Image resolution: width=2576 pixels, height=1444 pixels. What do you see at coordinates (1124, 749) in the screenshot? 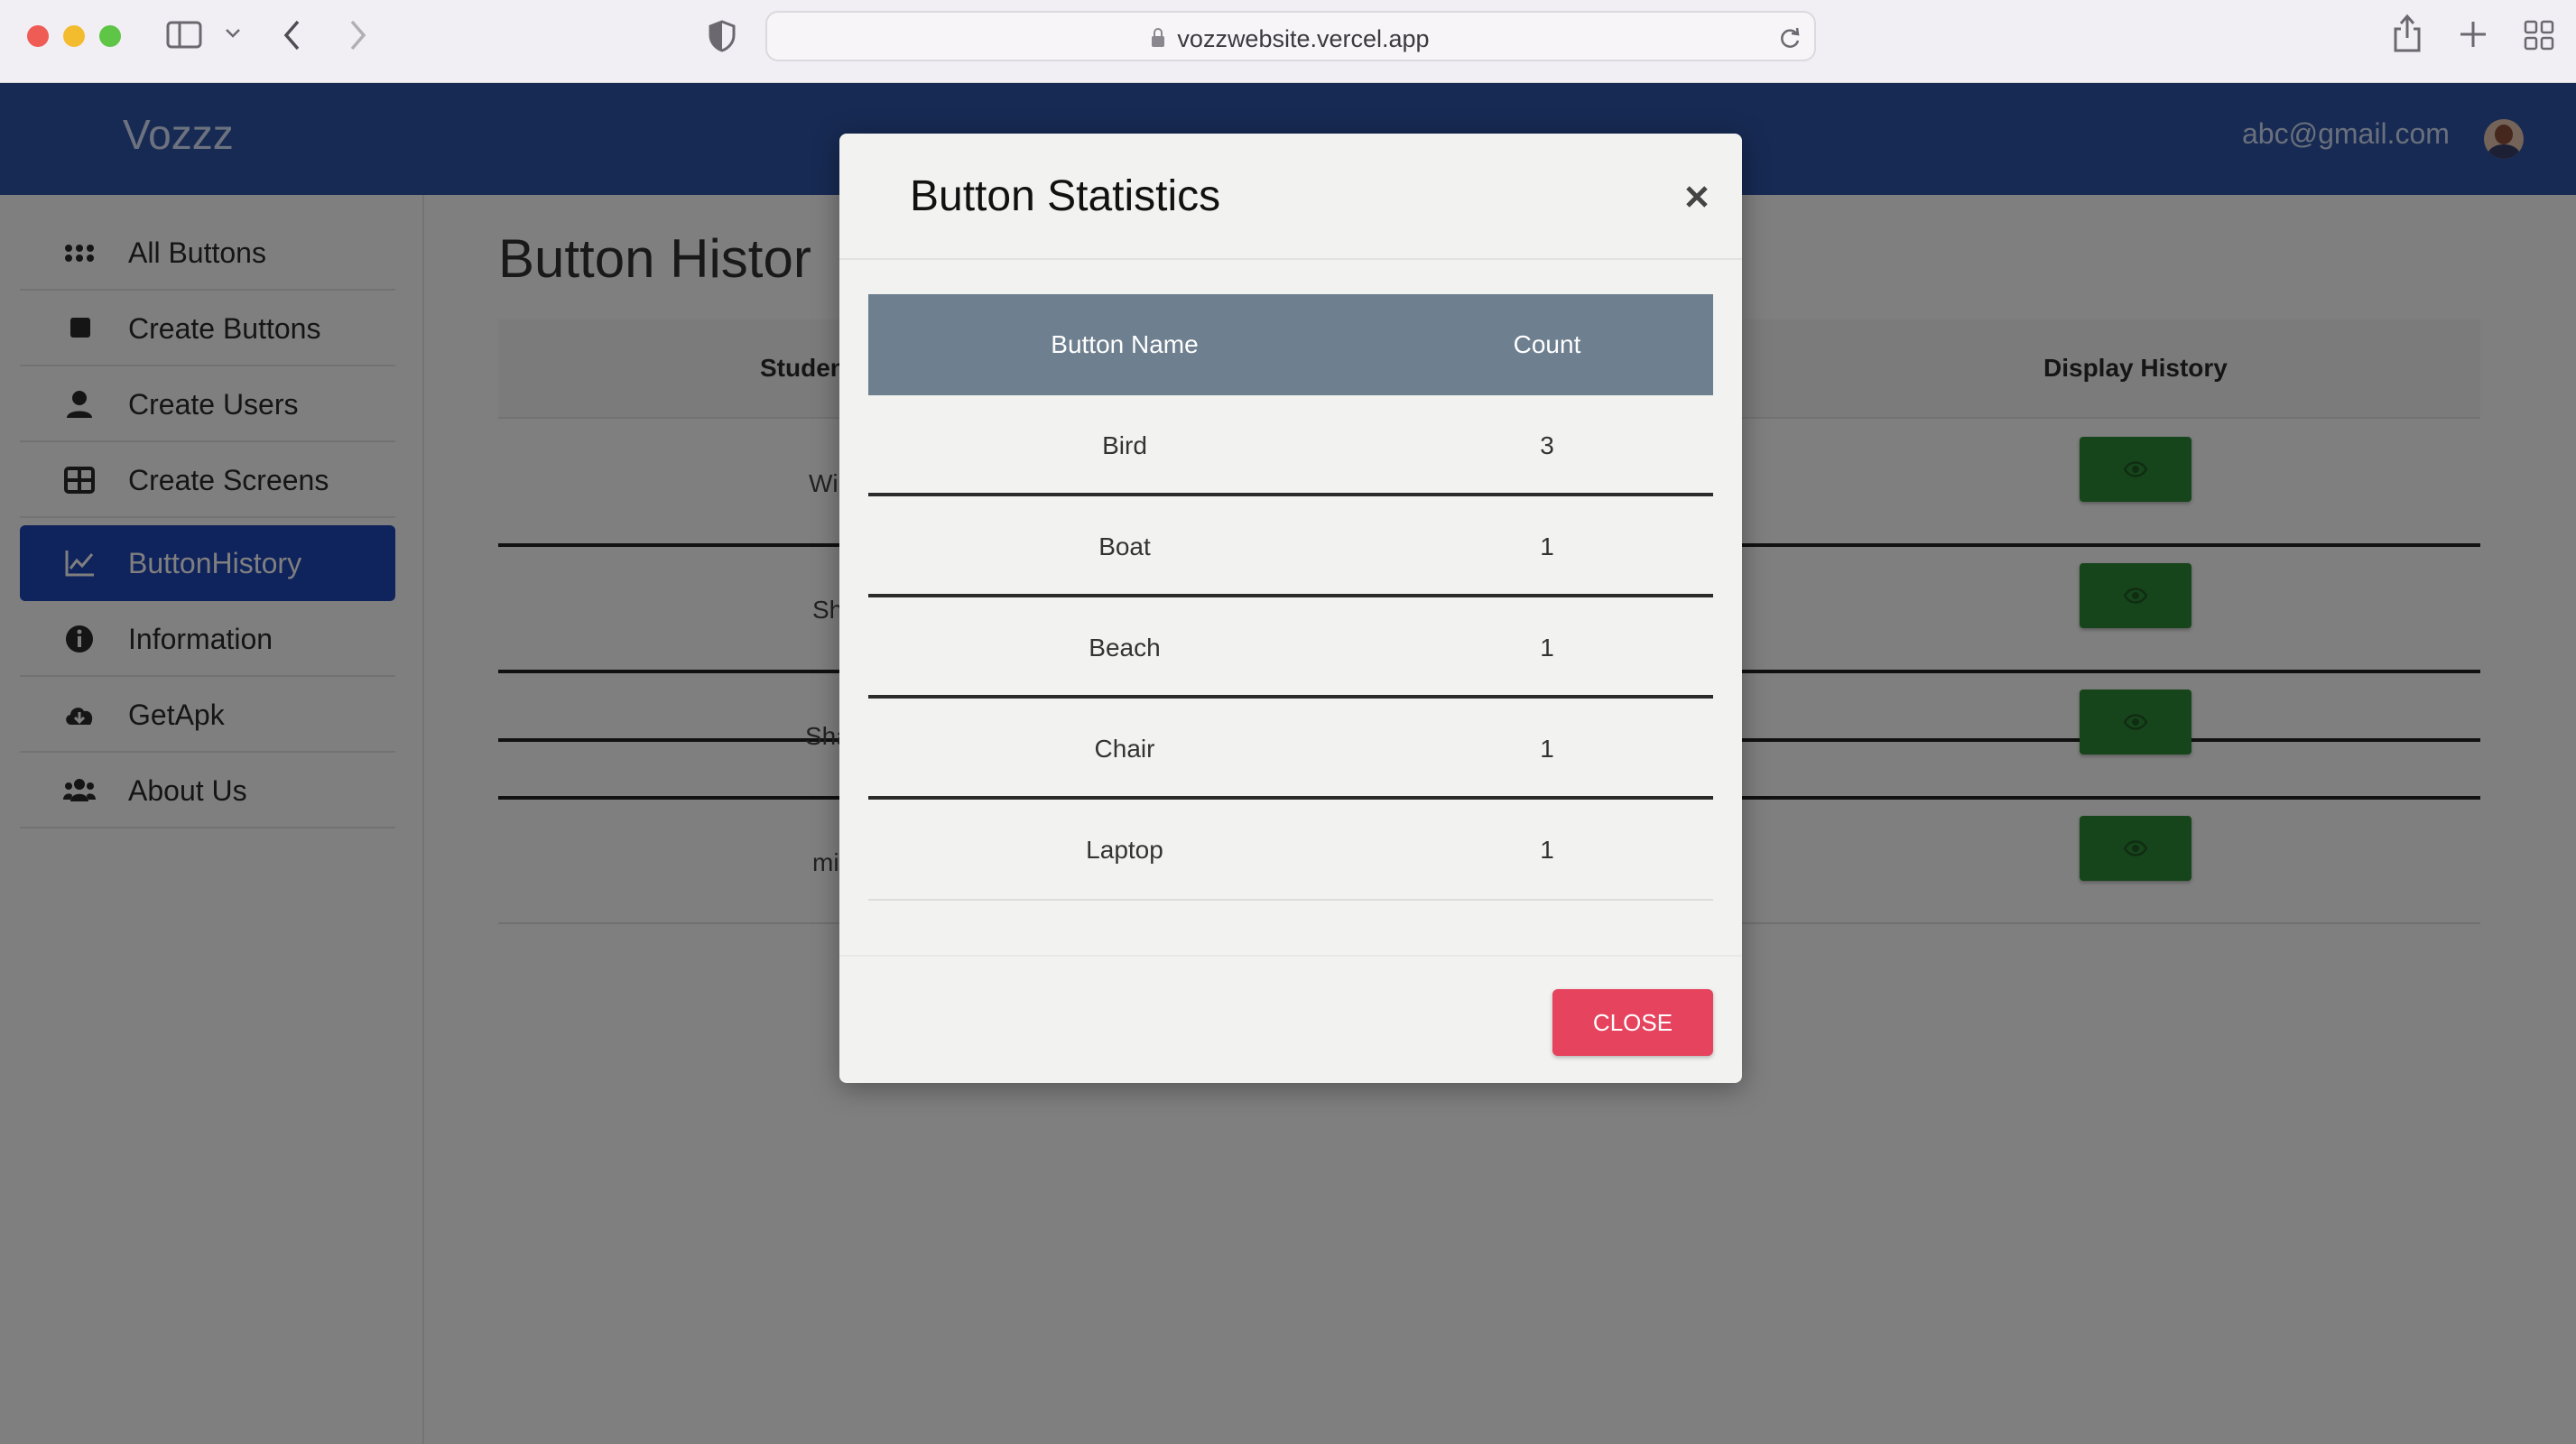
I see `button-name-cell: Chair` at bounding box center [1124, 749].